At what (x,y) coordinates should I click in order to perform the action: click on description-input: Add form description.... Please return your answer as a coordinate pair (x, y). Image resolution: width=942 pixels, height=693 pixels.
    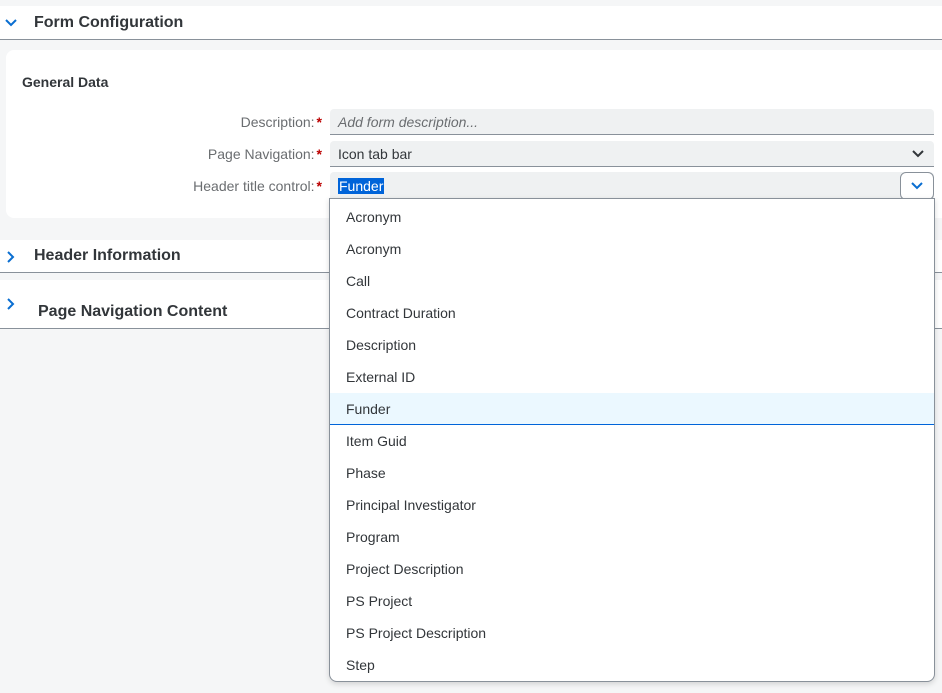
    Looking at the image, I should click on (632, 122).